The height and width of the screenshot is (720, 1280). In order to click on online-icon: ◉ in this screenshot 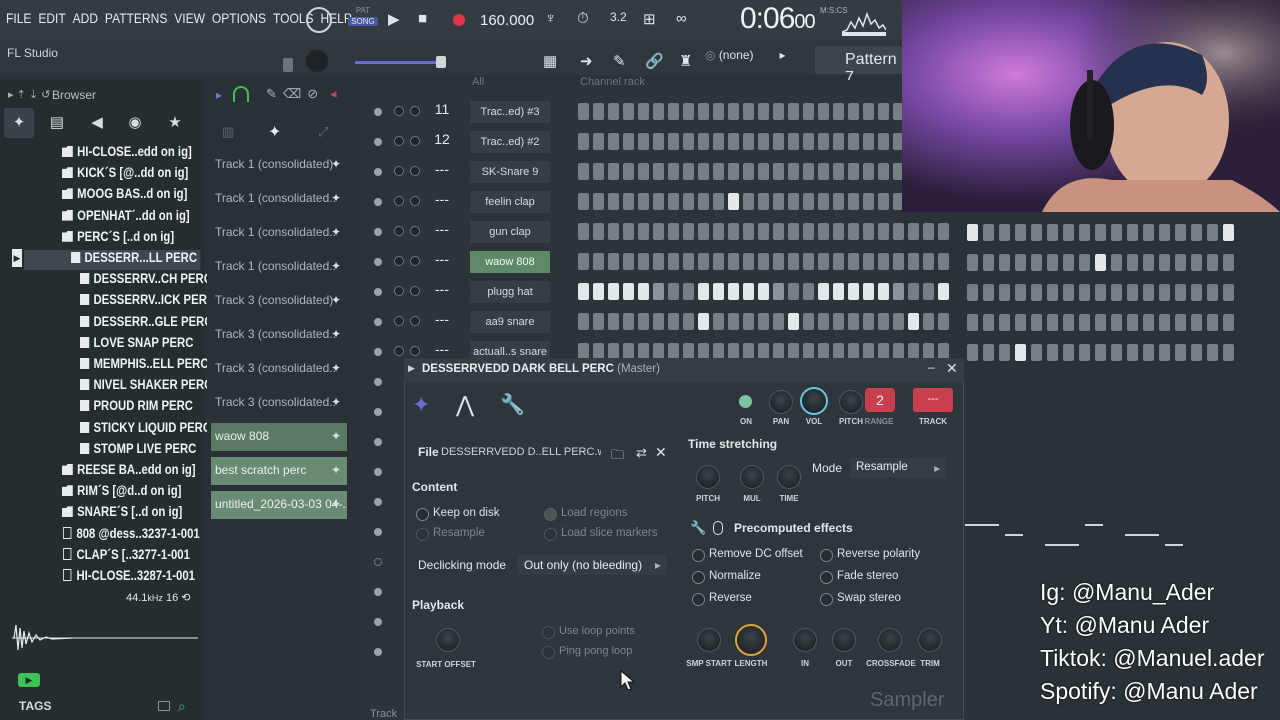, I will do `click(135, 123)`.